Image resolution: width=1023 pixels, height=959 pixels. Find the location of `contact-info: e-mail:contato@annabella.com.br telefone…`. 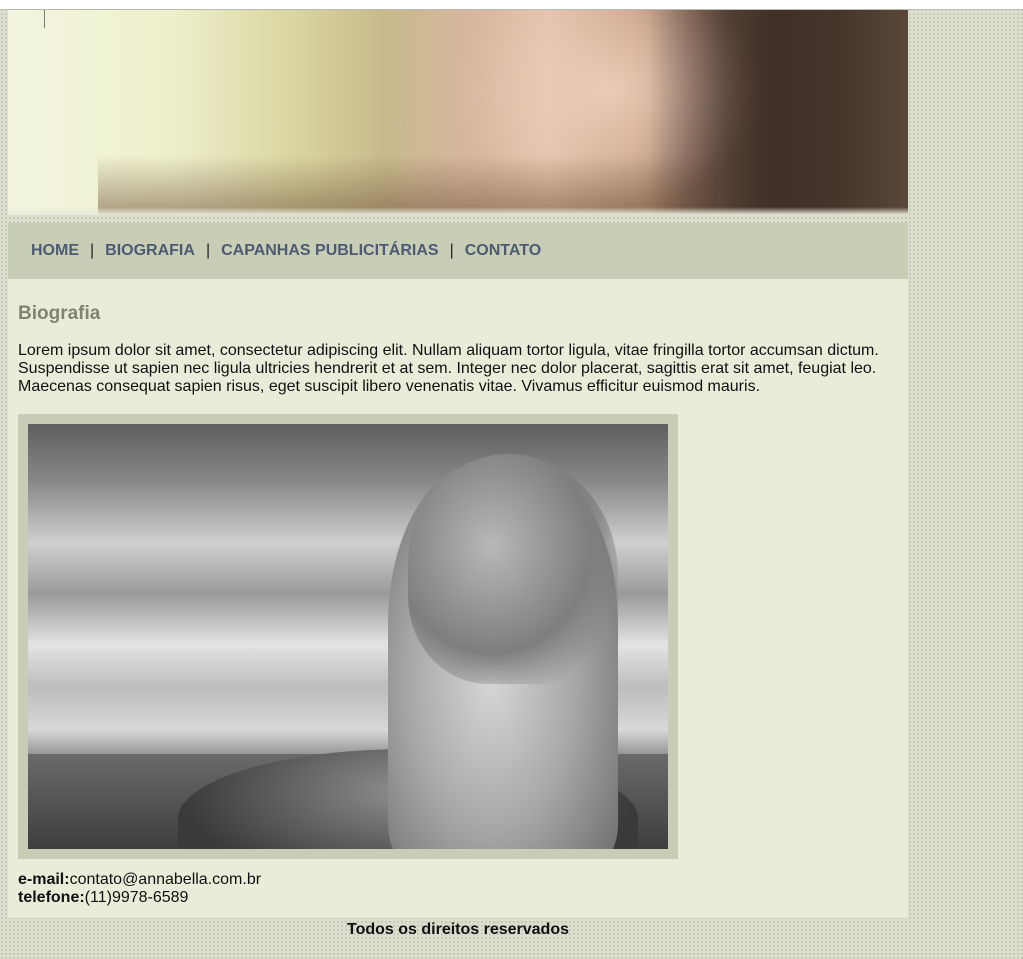

contact-info: e-mail:contato@annabella.com.br telefone… is located at coordinates (458, 889).